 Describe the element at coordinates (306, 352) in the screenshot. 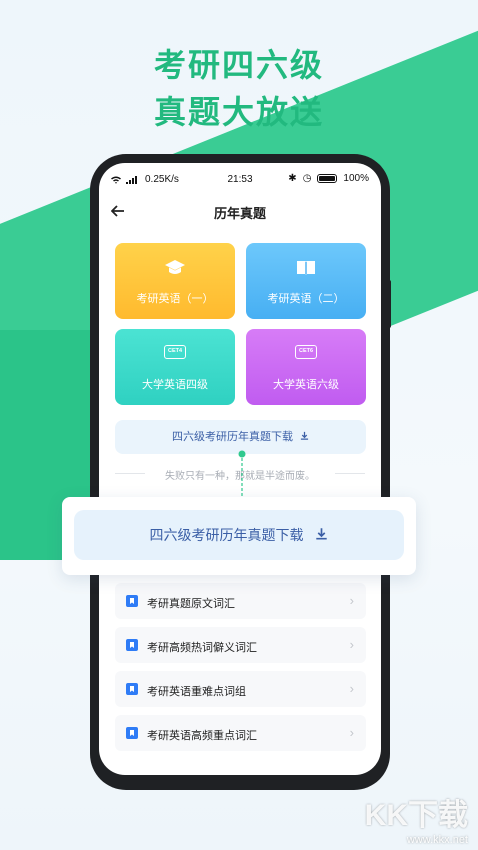

I see `cet6-icon: CET6` at that location.